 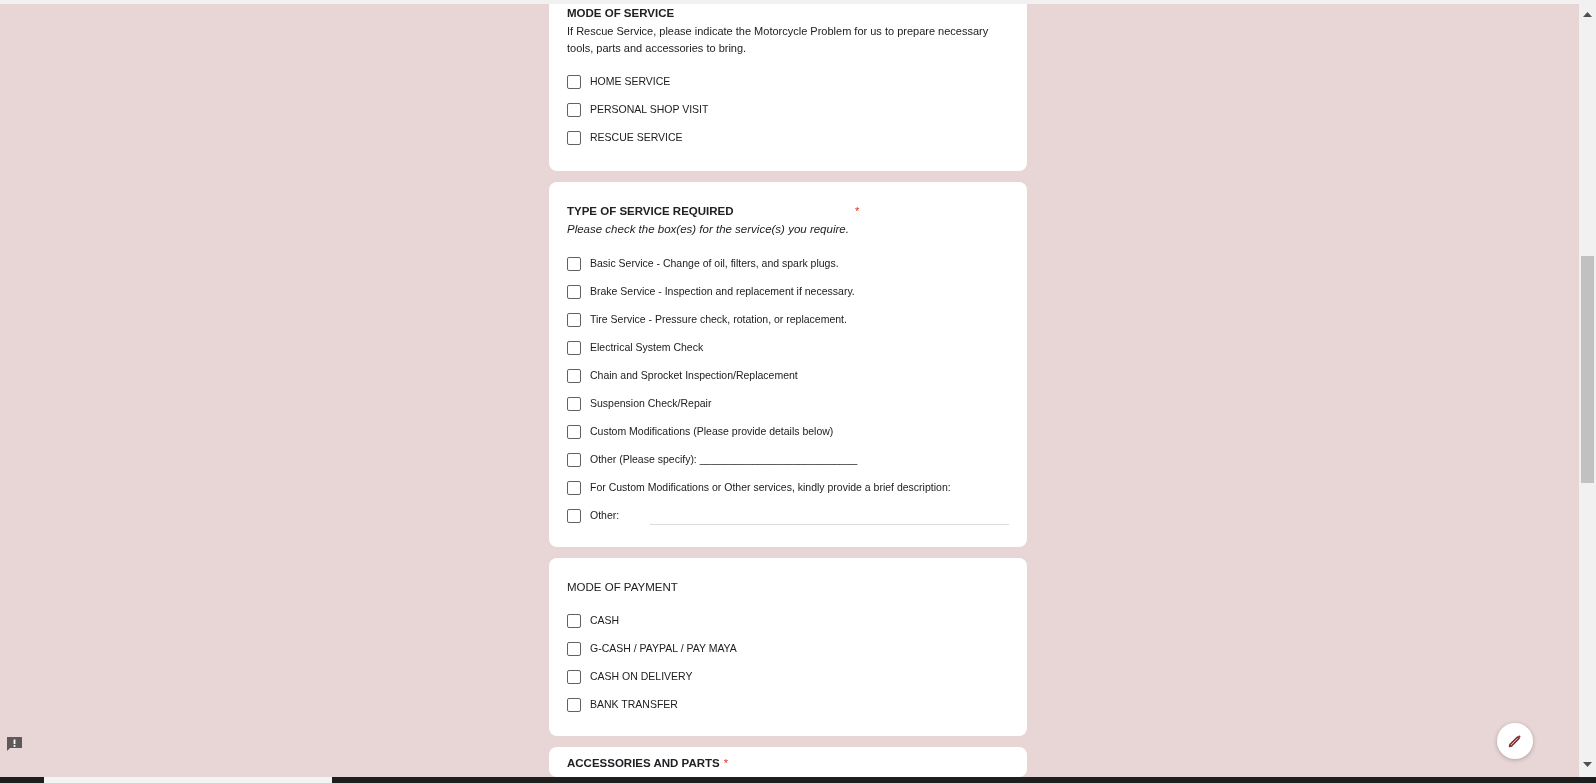 I want to click on option-label: PERSONAL SHOP VISIT, so click(x=649, y=110).